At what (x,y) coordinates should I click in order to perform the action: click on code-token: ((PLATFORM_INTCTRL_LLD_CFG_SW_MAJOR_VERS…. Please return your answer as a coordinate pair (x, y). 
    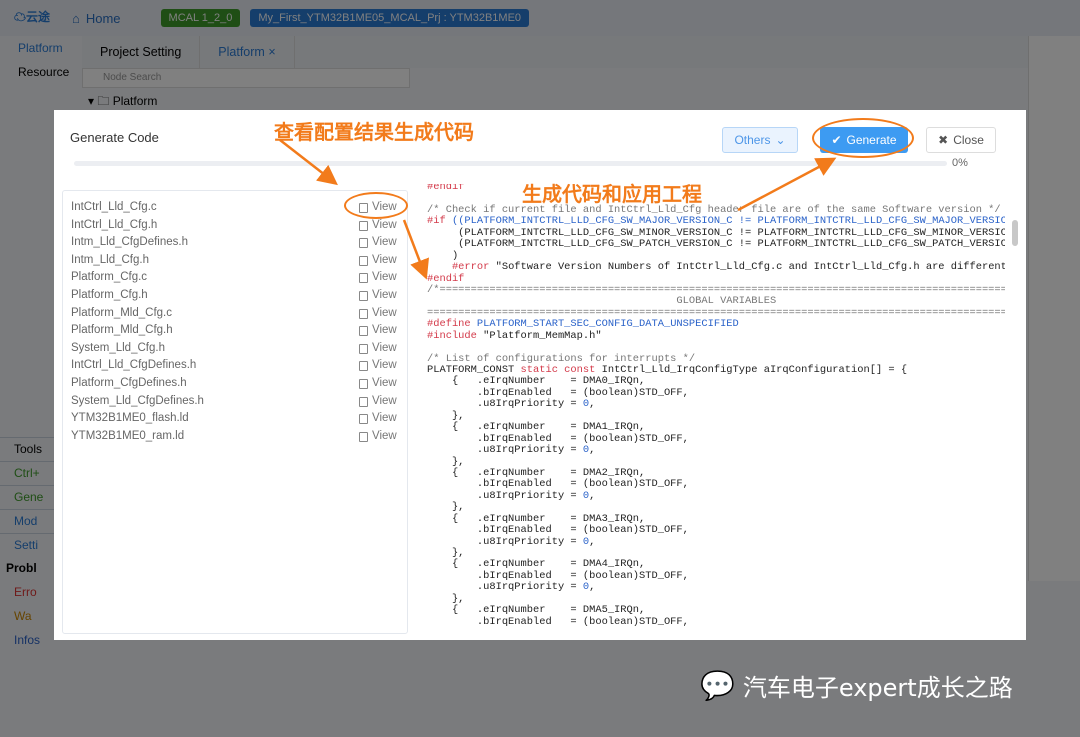
    Looking at the image, I should click on (728, 221).